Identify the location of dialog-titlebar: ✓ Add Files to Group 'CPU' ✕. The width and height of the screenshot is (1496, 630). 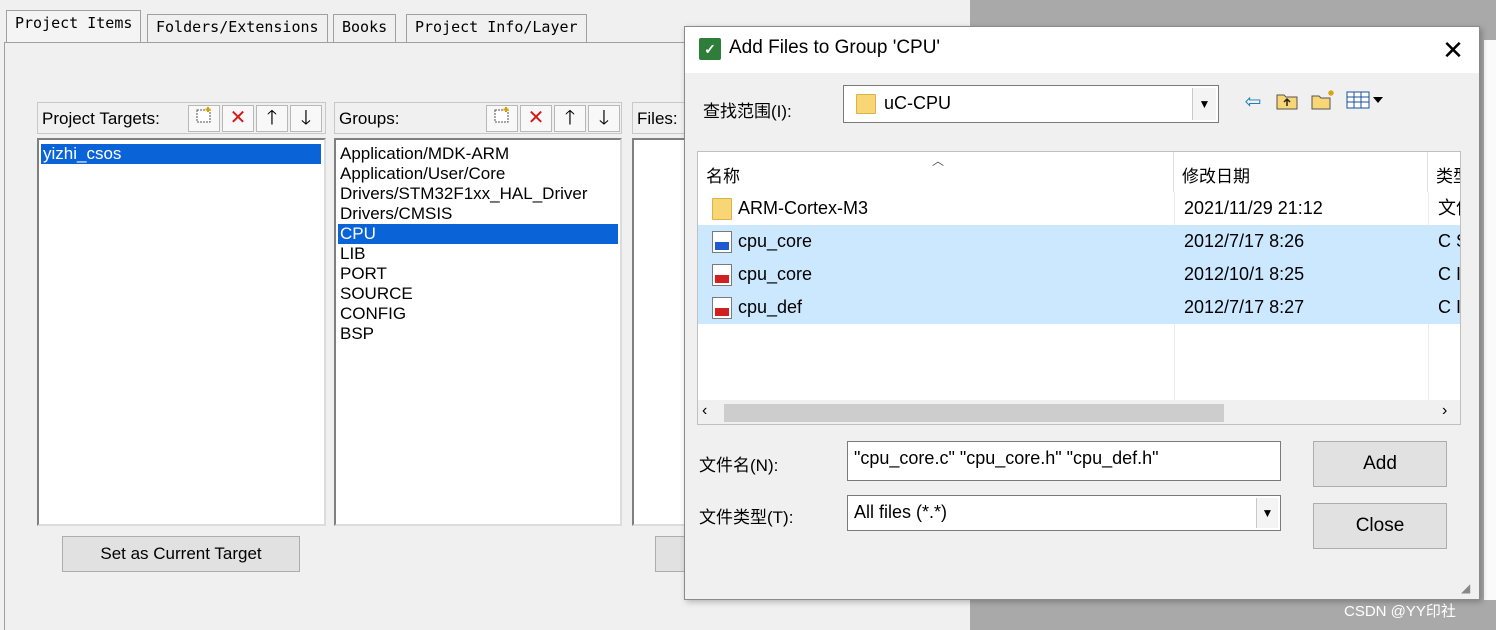
(1082, 50).